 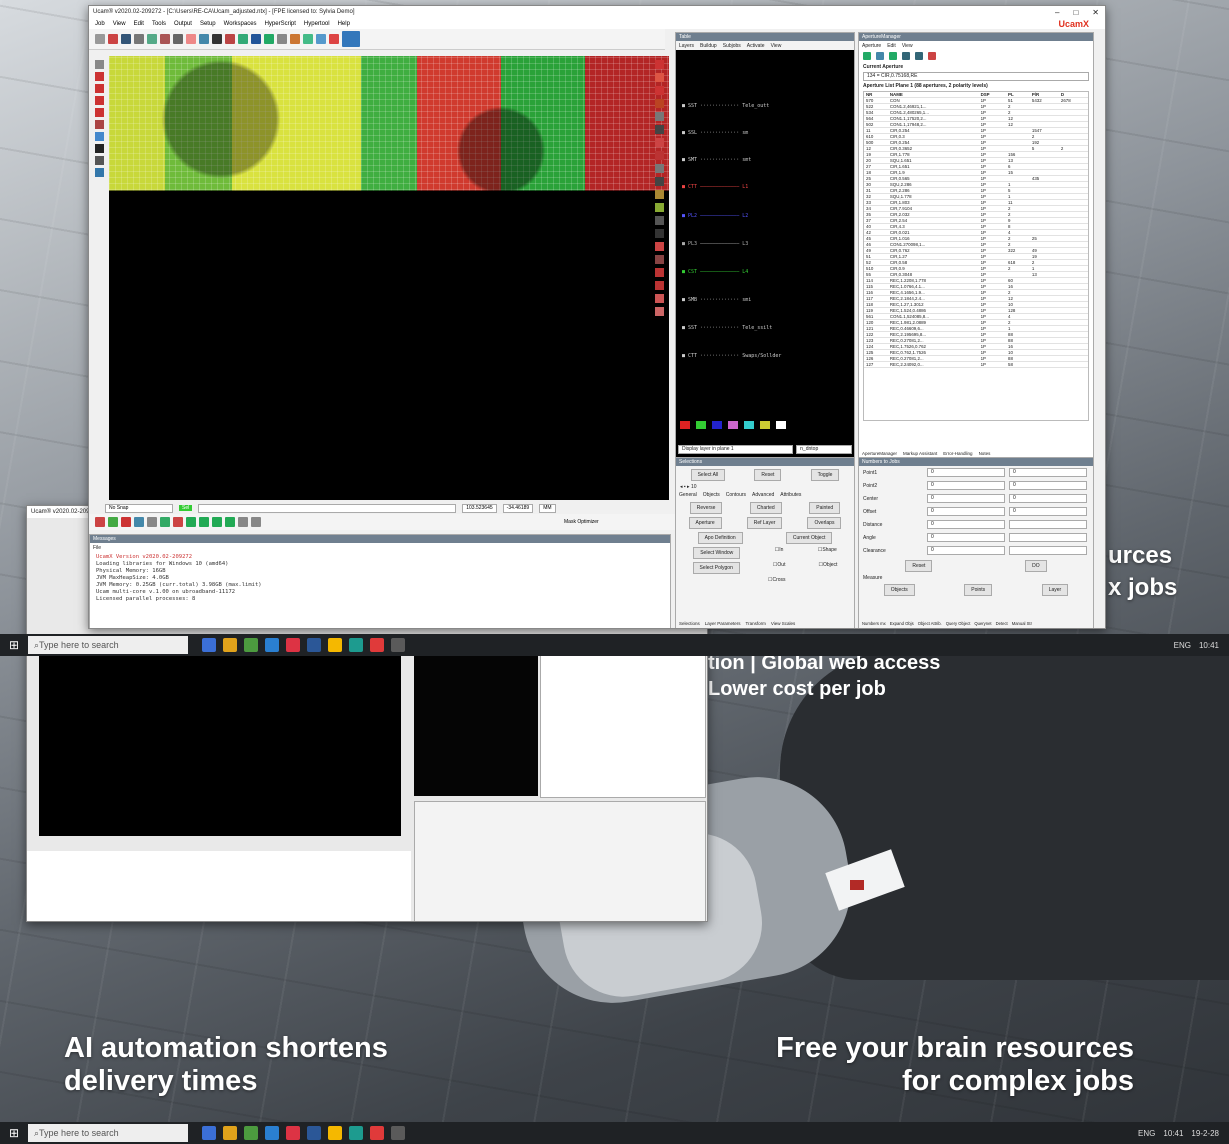 What do you see at coordinates (119, 24) in the screenshot?
I see `menu-view: View` at bounding box center [119, 24].